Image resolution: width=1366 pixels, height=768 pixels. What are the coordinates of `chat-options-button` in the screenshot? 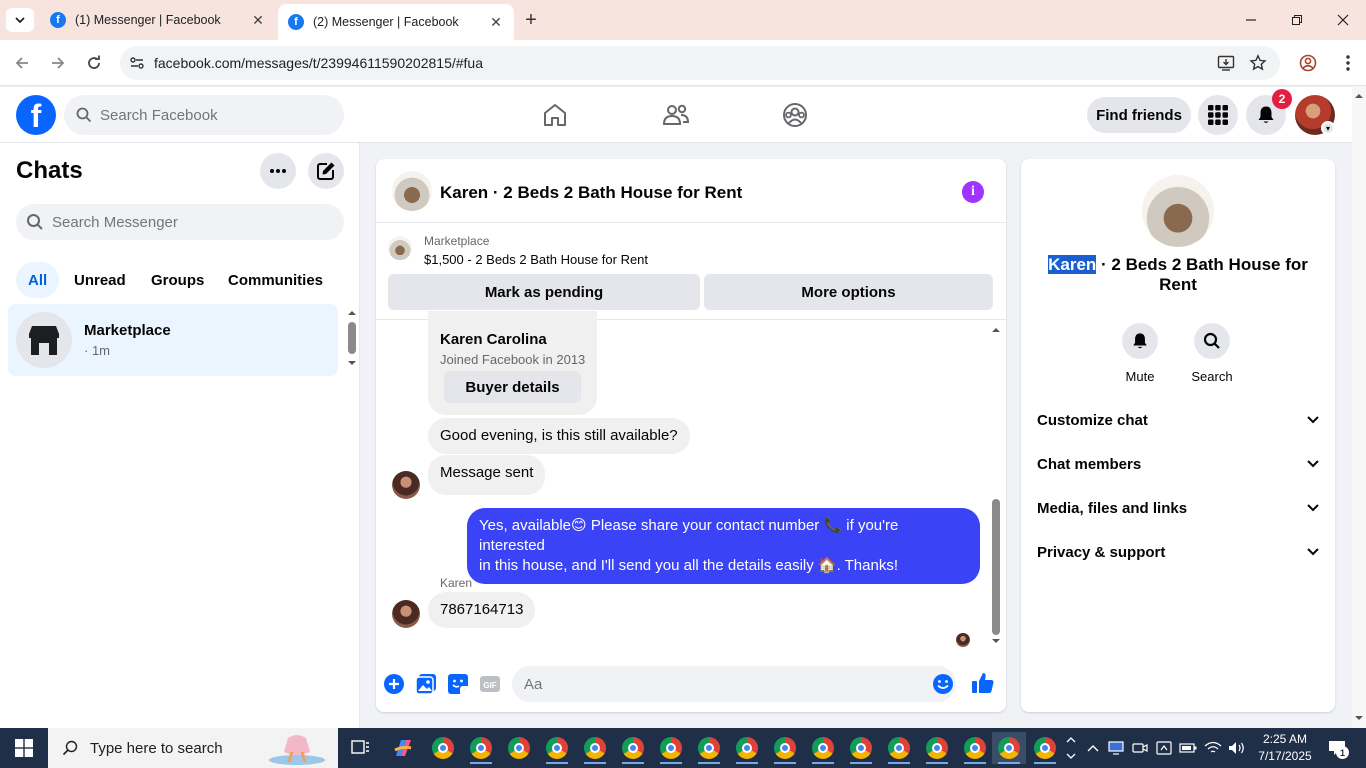 It's located at (278, 171).